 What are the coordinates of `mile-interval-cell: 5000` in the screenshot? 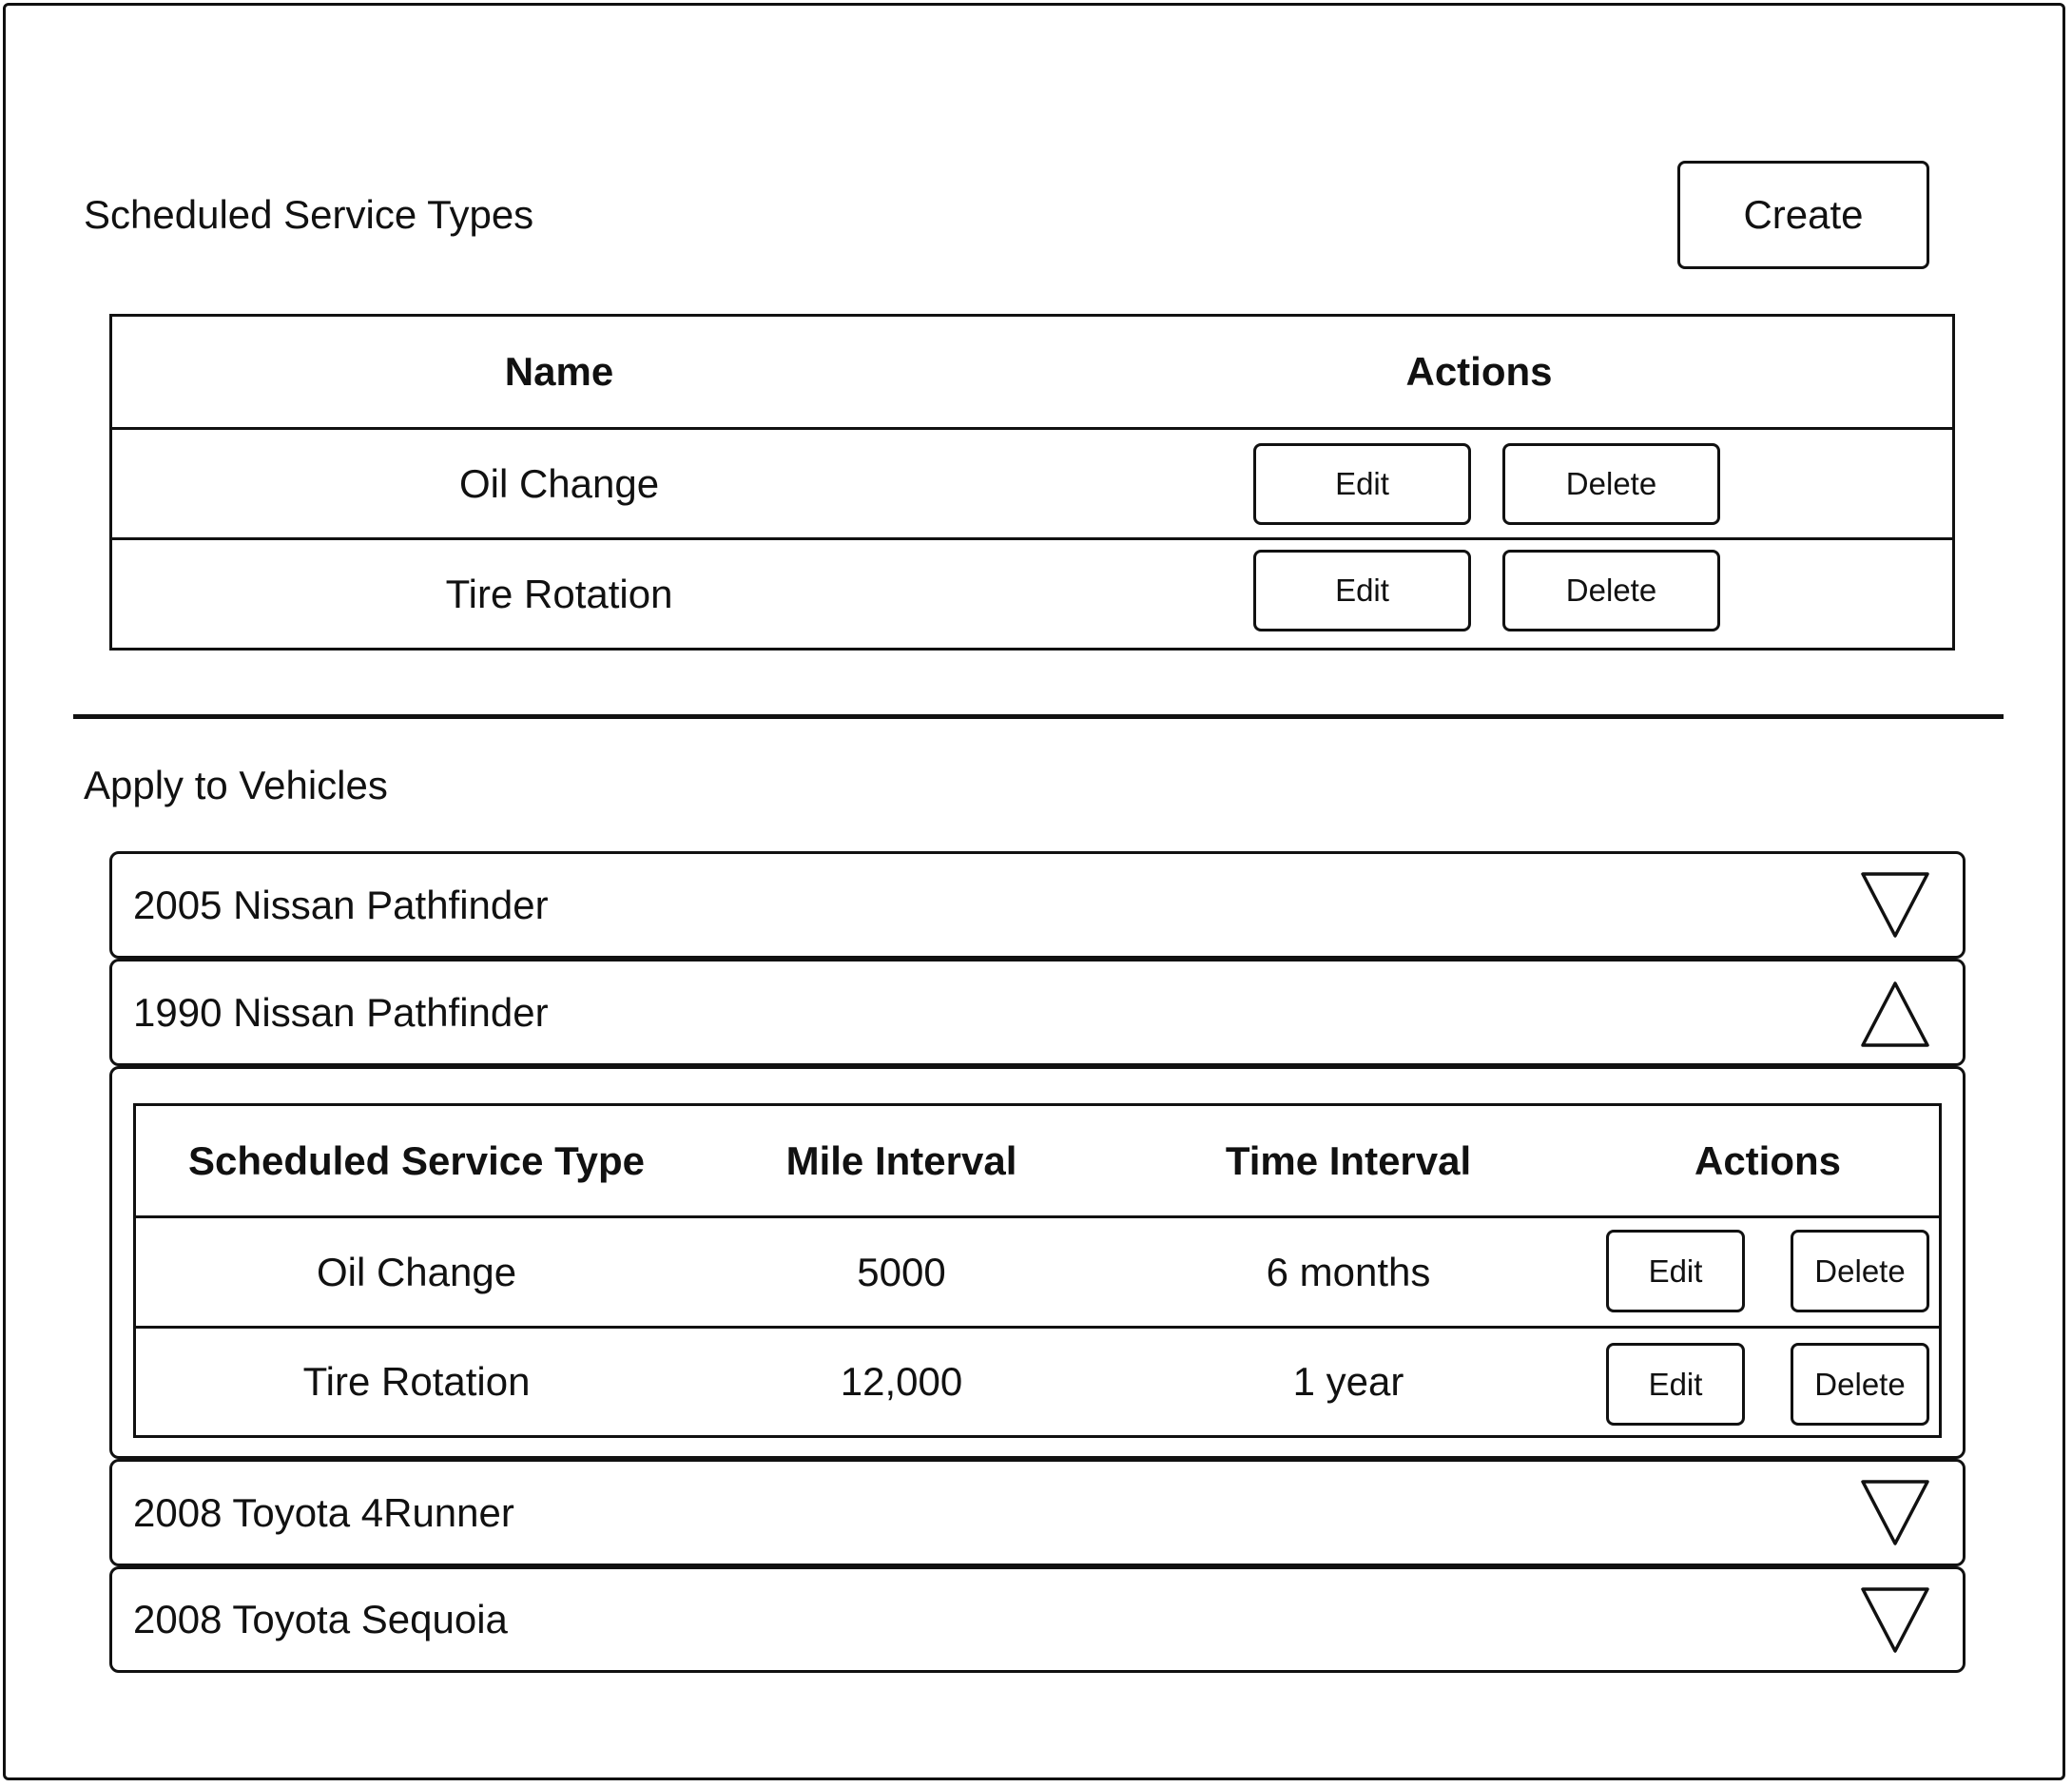 It's located at (901, 1271).